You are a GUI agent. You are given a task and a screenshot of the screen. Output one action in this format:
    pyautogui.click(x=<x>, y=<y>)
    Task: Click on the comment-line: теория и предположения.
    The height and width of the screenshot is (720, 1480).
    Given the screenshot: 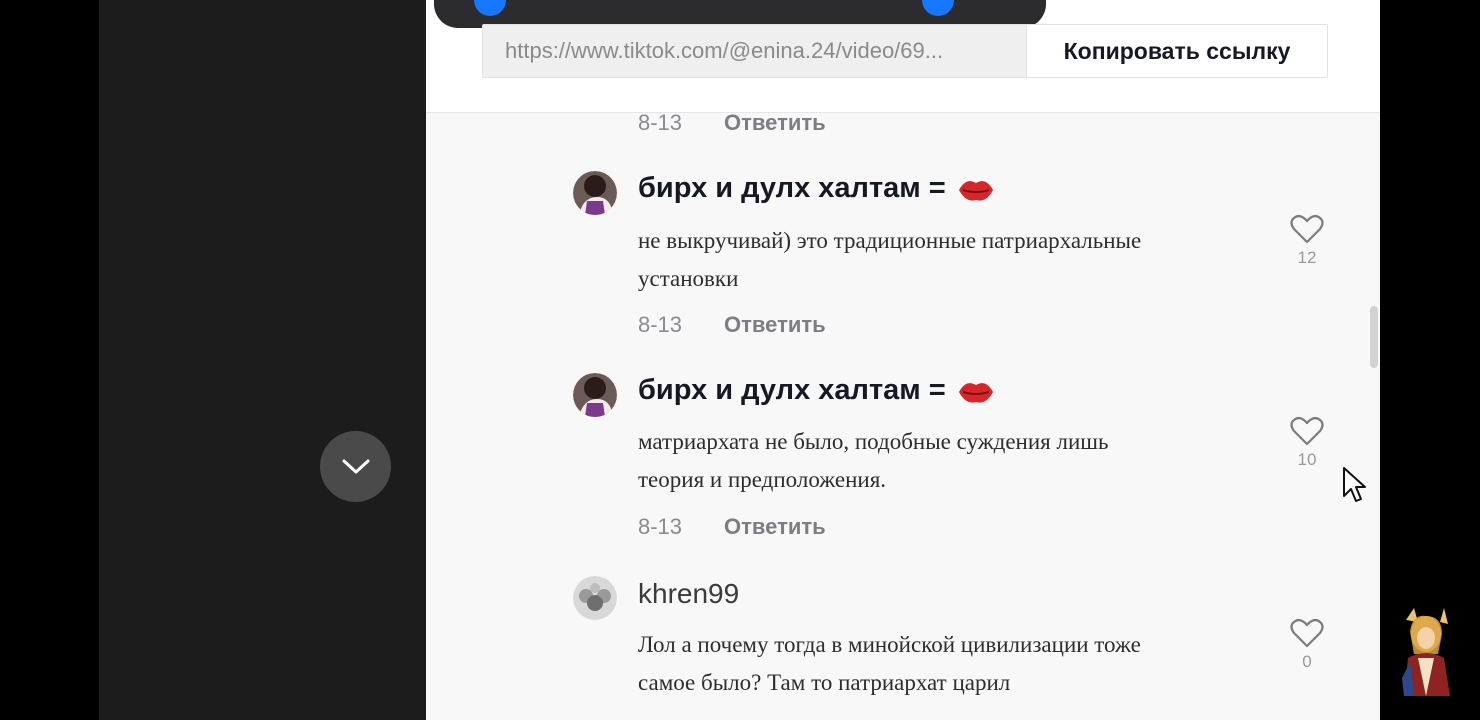 What is the action you would take?
    pyautogui.click(x=762, y=479)
    